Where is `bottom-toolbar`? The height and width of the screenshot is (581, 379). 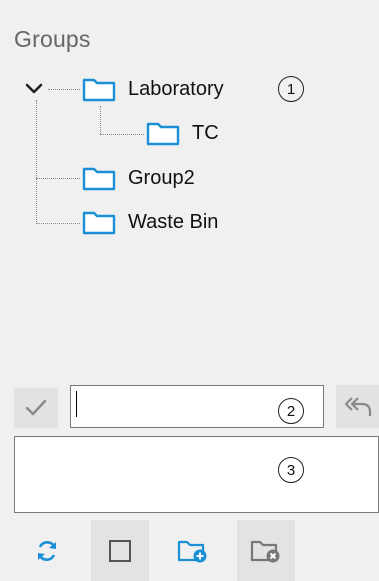
bottom-toolbar is located at coordinates (189, 550).